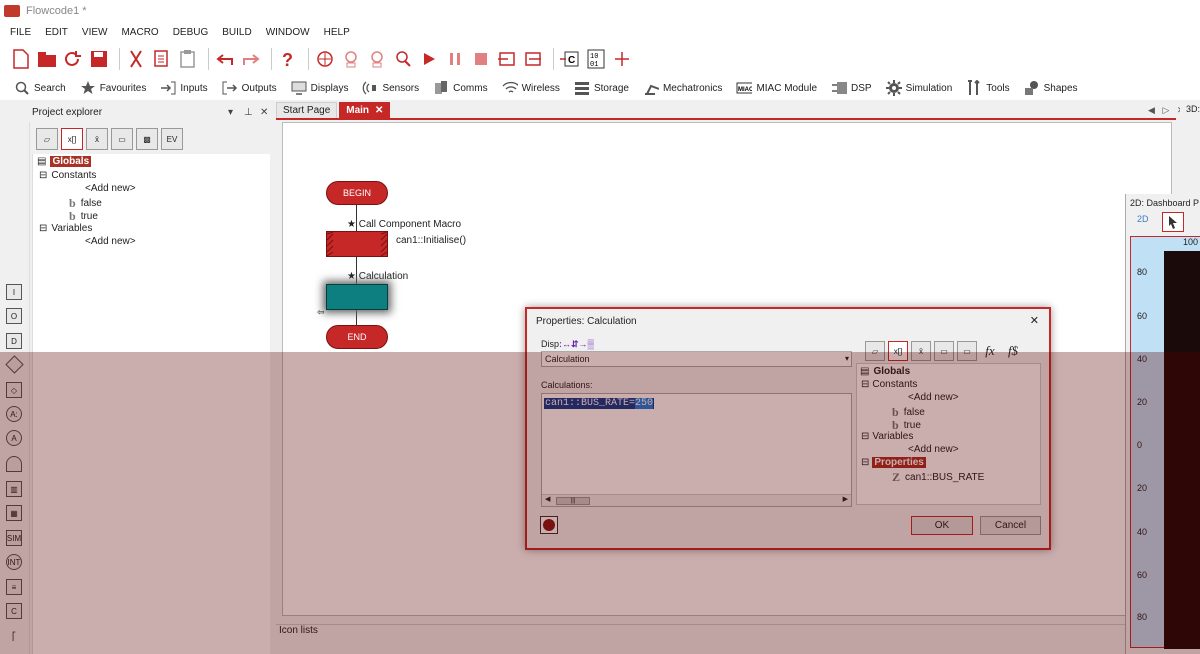 This screenshot has height=654, width=1200. I want to click on category-displays: Displays, so click(319, 88).